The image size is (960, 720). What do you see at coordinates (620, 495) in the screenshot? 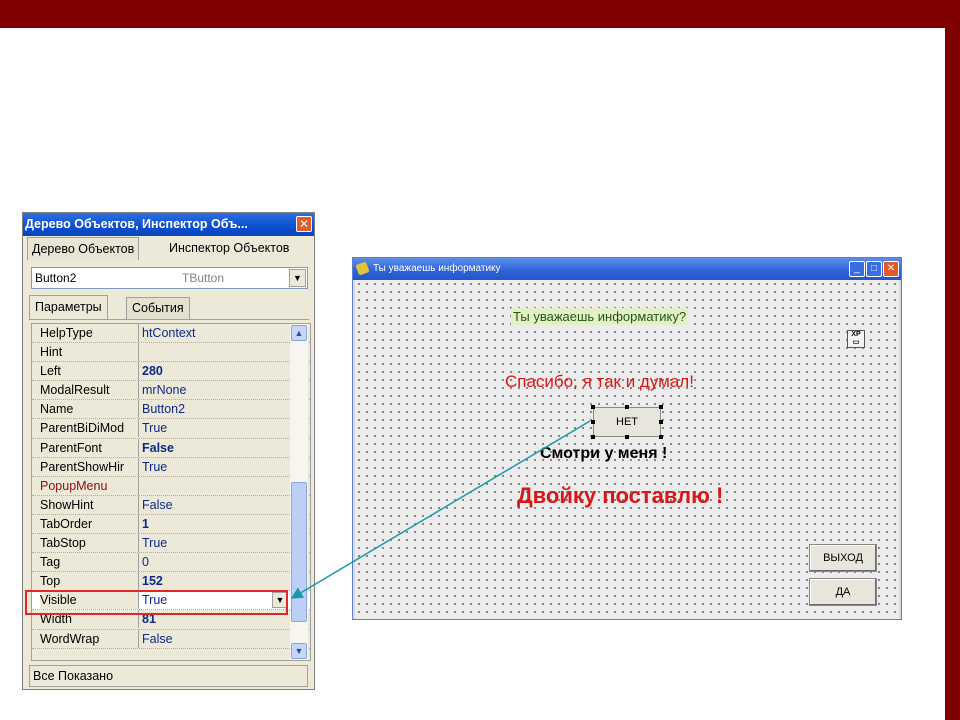
I see `label-grade: Двойку поставлю !` at bounding box center [620, 495].